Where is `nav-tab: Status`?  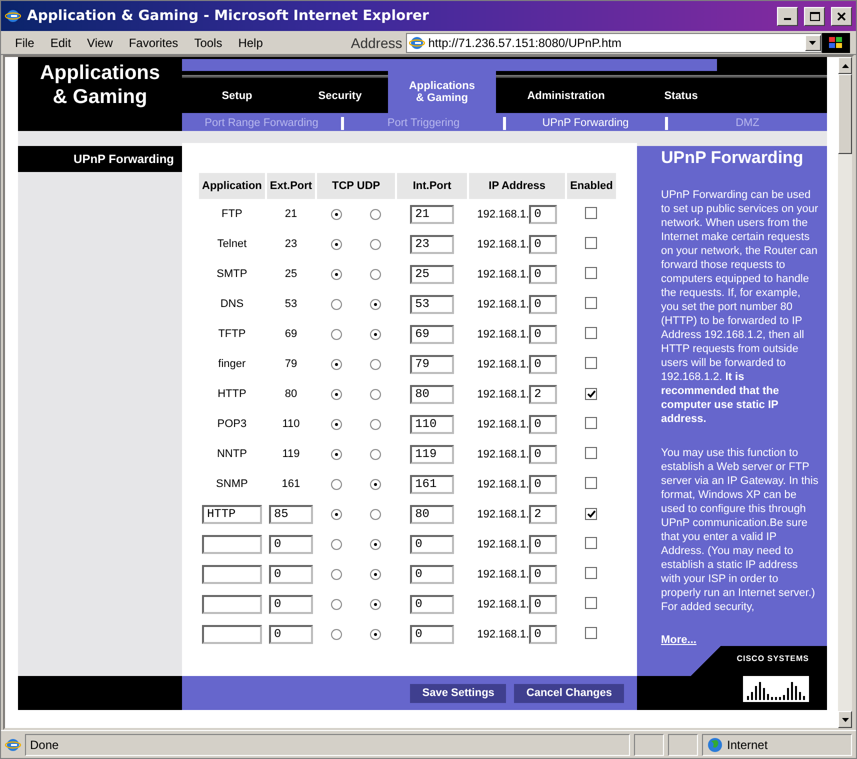
nav-tab: Status is located at coordinates (681, 95).